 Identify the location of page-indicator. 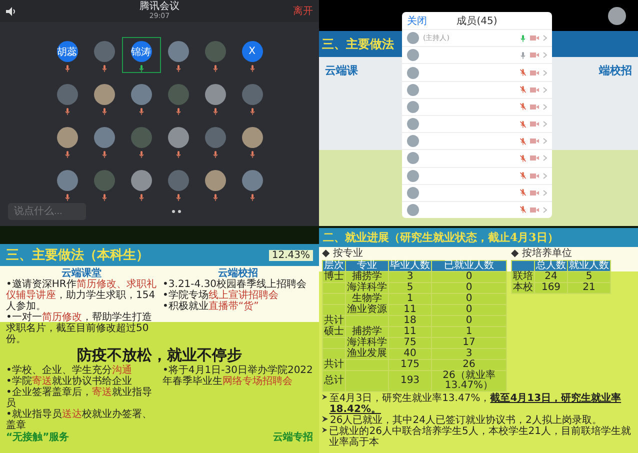
(176, 211).